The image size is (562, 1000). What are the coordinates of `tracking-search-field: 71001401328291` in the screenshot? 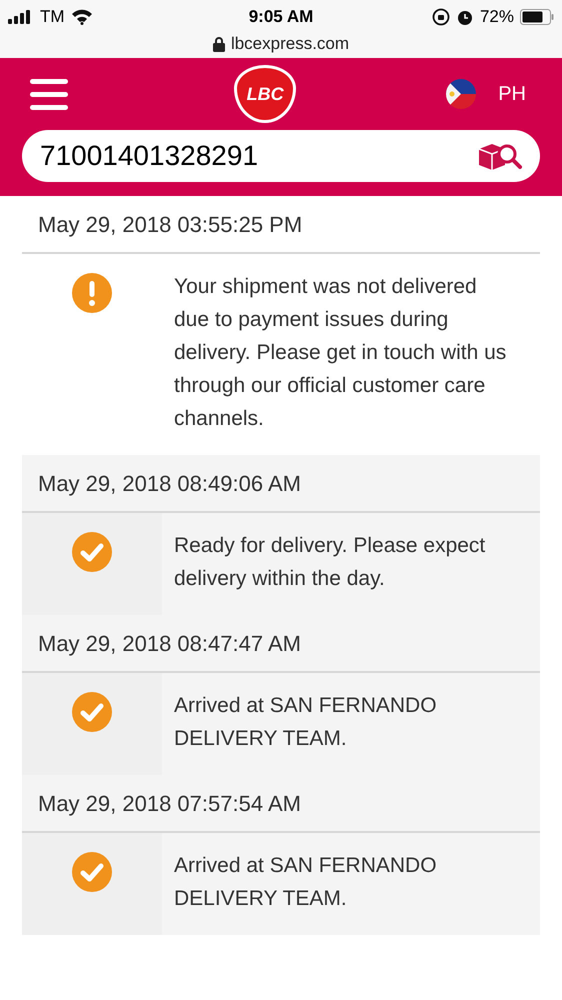 It's located at (281, 156).